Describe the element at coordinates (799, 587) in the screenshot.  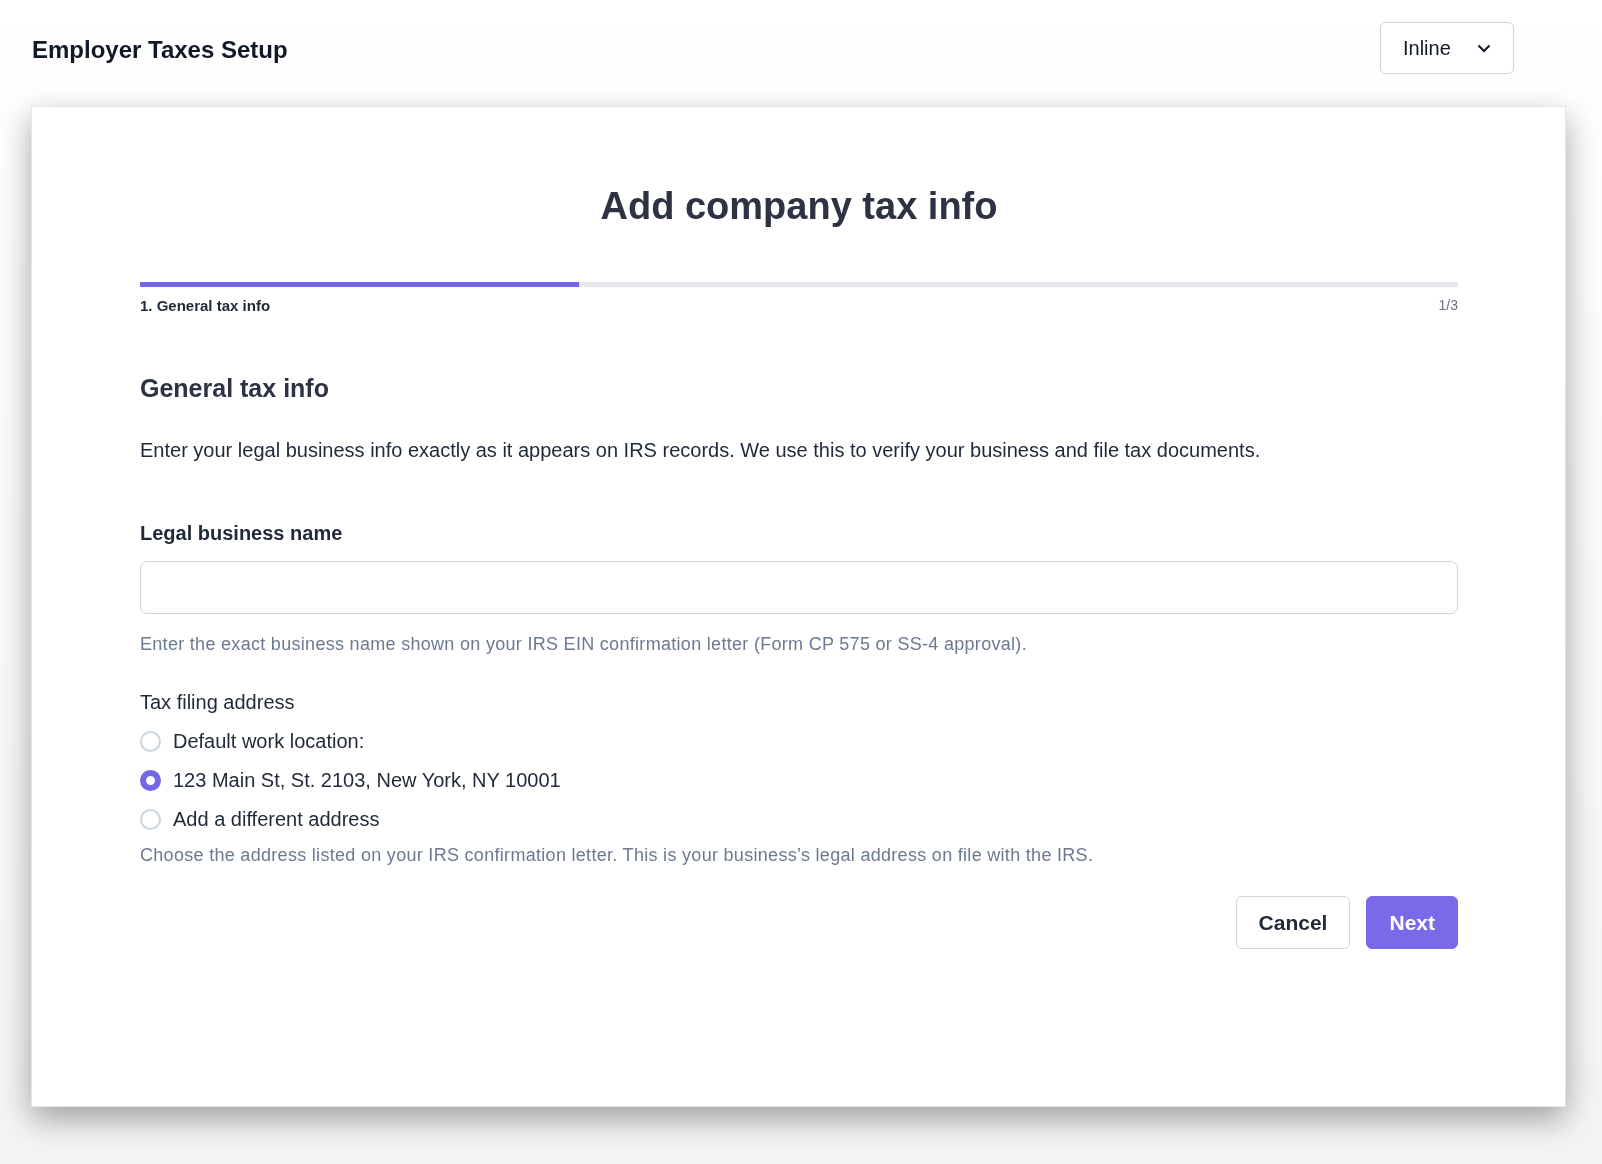
I see `input-field` at that location.